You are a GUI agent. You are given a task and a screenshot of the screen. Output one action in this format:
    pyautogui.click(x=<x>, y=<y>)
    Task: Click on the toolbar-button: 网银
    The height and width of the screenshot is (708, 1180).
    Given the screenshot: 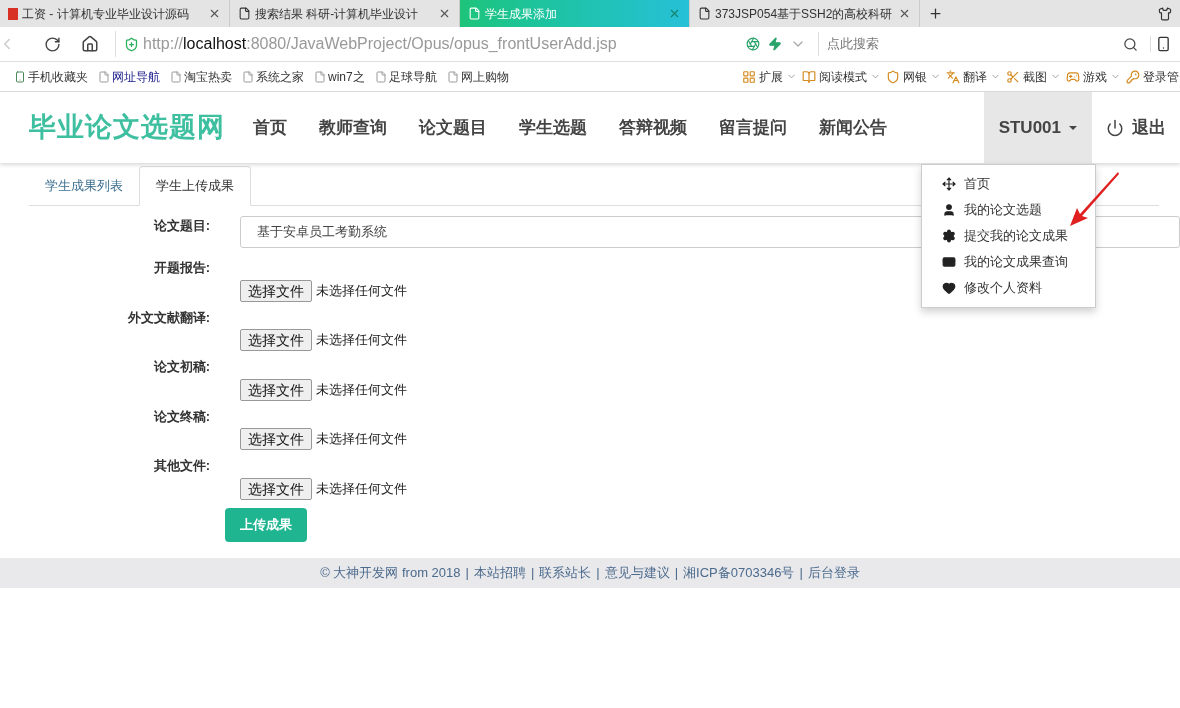 What is the action you would take?
    pyautogui.click(x=913, y=76)
    